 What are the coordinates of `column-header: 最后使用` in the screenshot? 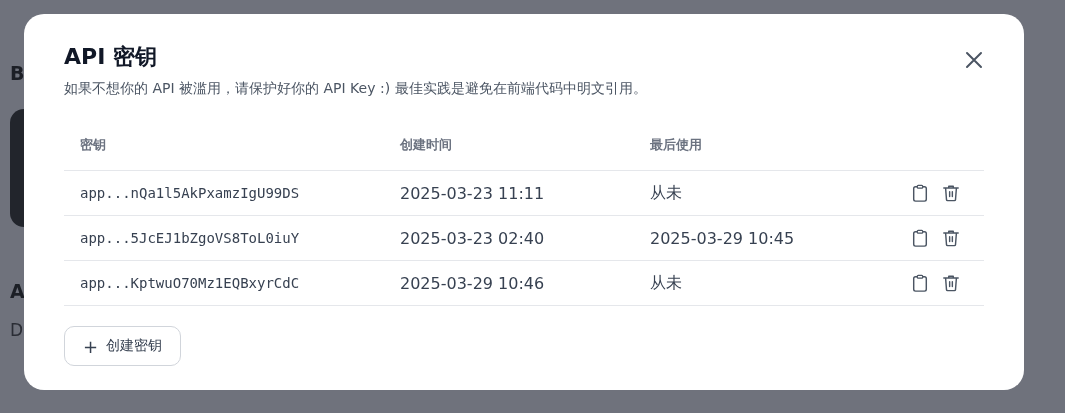 It's located at (676, 144).